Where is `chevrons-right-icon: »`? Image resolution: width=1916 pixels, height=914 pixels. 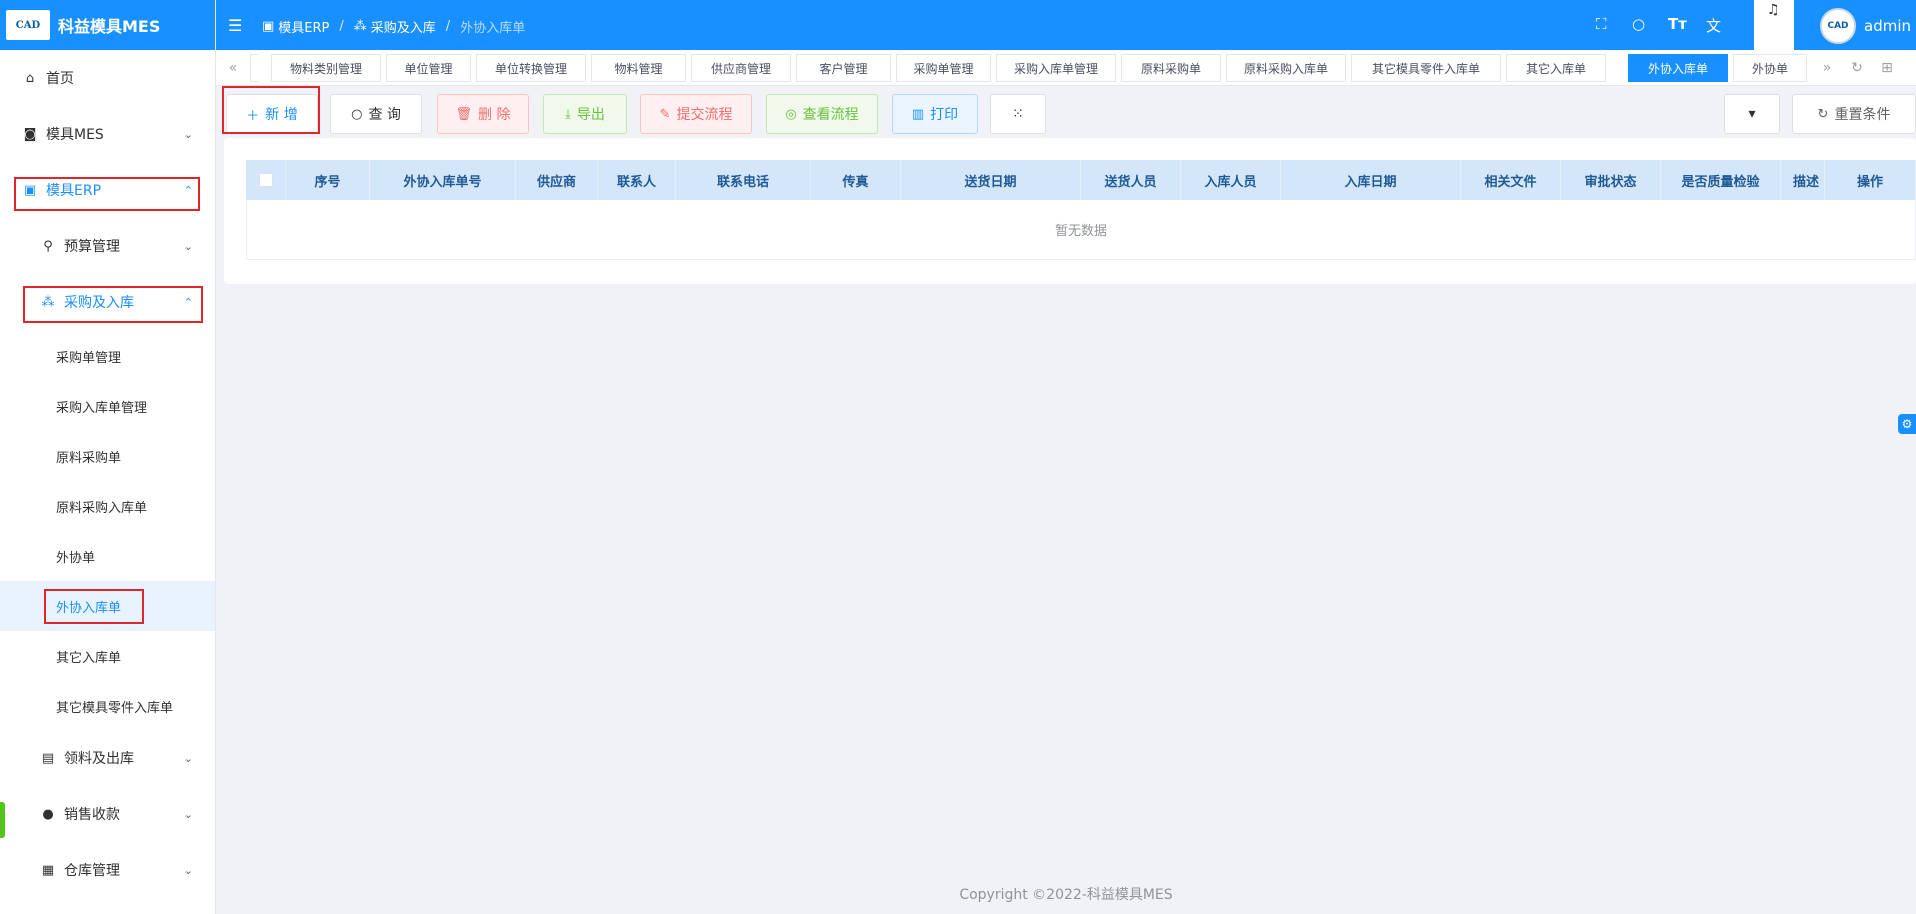
chevrons-right-icon: » is located at coordinates (1827, 68).